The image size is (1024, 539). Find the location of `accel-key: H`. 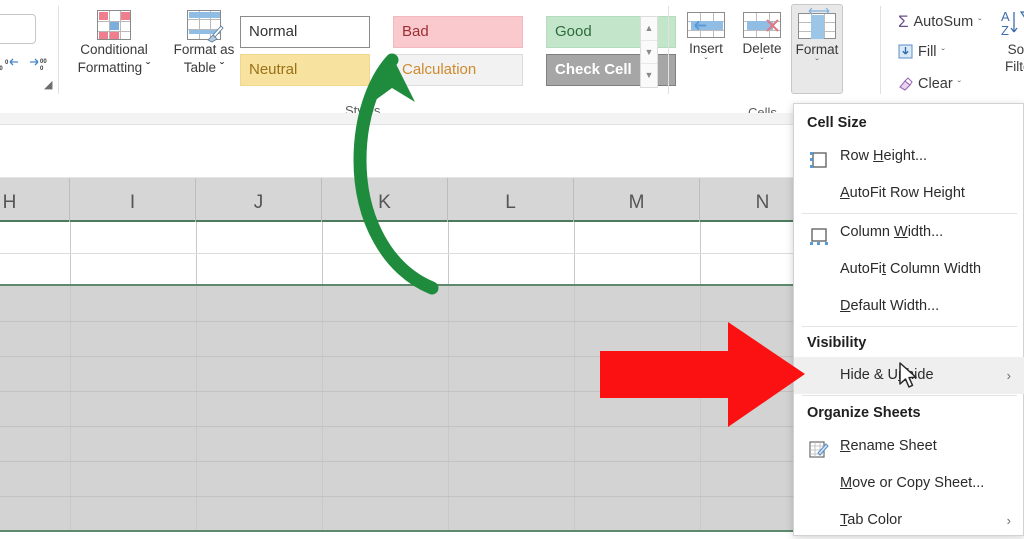

accel-key: H is located at coordinates (878, 156).